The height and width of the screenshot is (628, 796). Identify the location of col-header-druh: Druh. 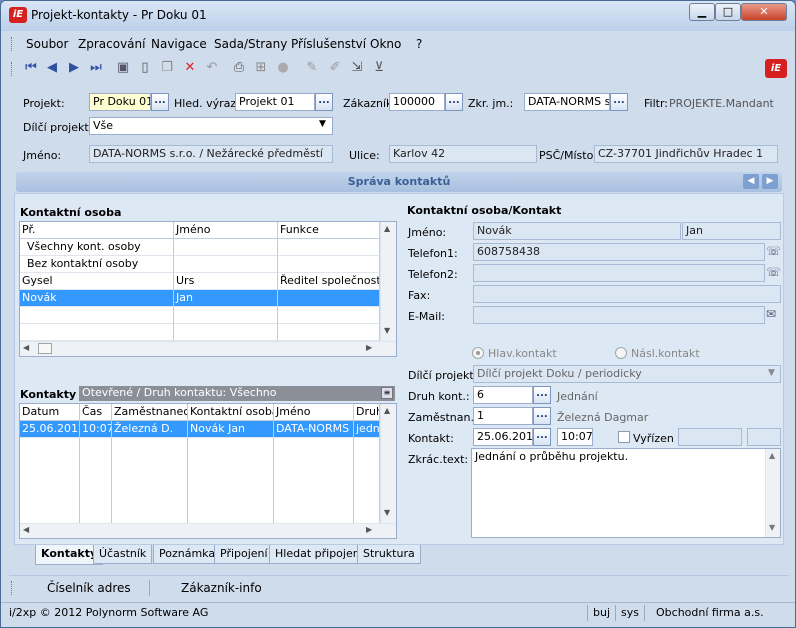
(367, 412).